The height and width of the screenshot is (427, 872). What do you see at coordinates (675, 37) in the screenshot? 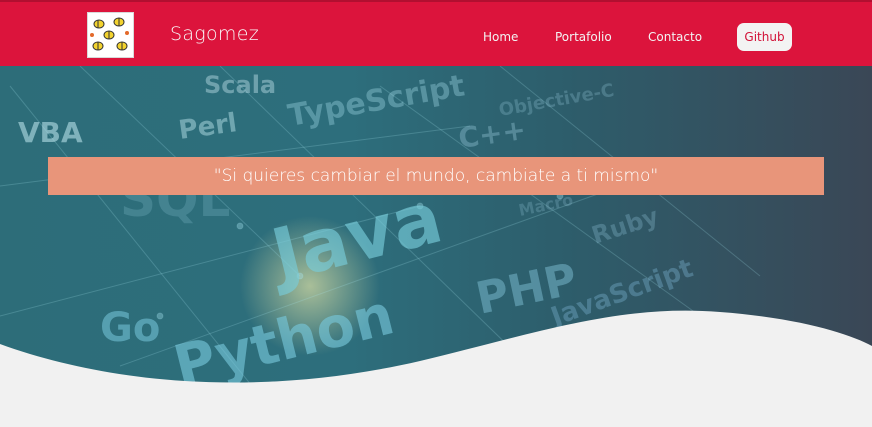
I see `nav-link-contact: Contacto` at bounding box center [675, 37].